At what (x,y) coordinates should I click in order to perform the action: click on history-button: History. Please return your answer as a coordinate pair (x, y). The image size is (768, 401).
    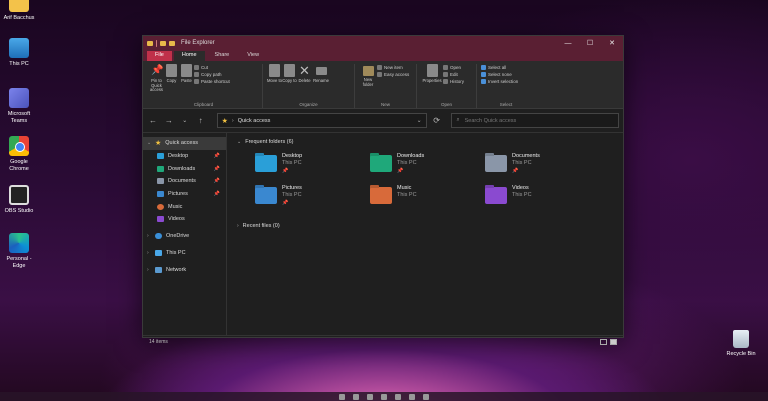
    Looking at the image, I should click on (453, 81).